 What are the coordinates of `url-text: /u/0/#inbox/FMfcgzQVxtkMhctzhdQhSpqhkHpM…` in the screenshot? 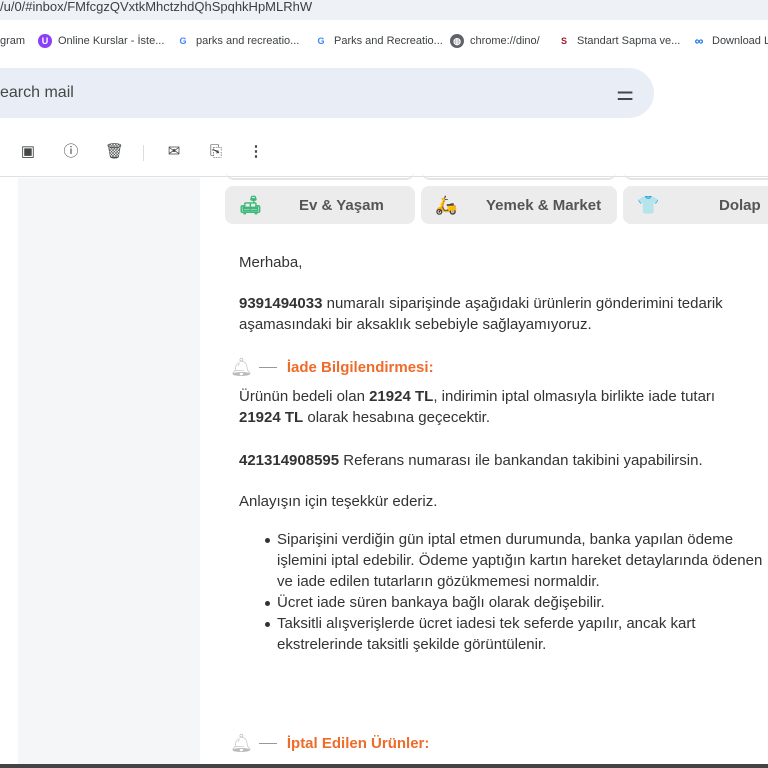 It's located at (156, 7).